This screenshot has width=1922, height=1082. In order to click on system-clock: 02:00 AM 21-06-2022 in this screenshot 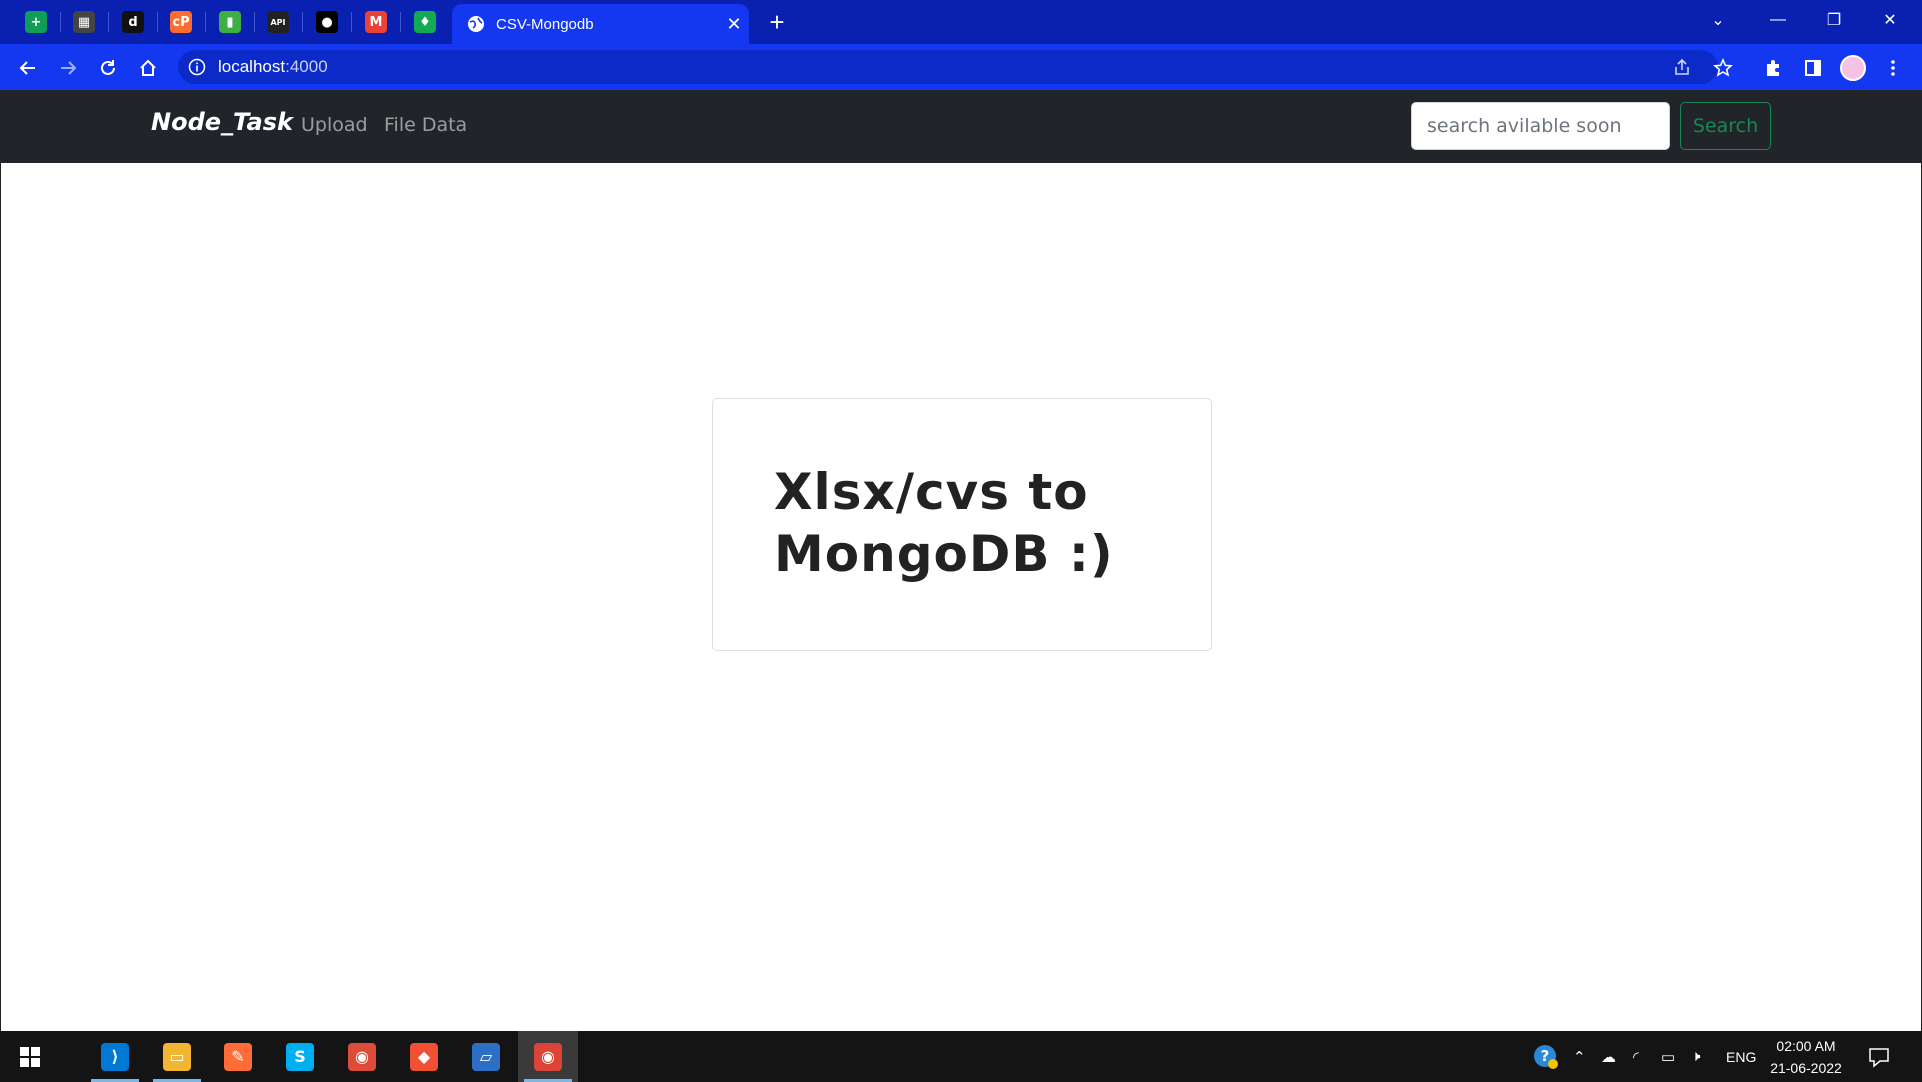, I will do `click(1806, 1057)`.